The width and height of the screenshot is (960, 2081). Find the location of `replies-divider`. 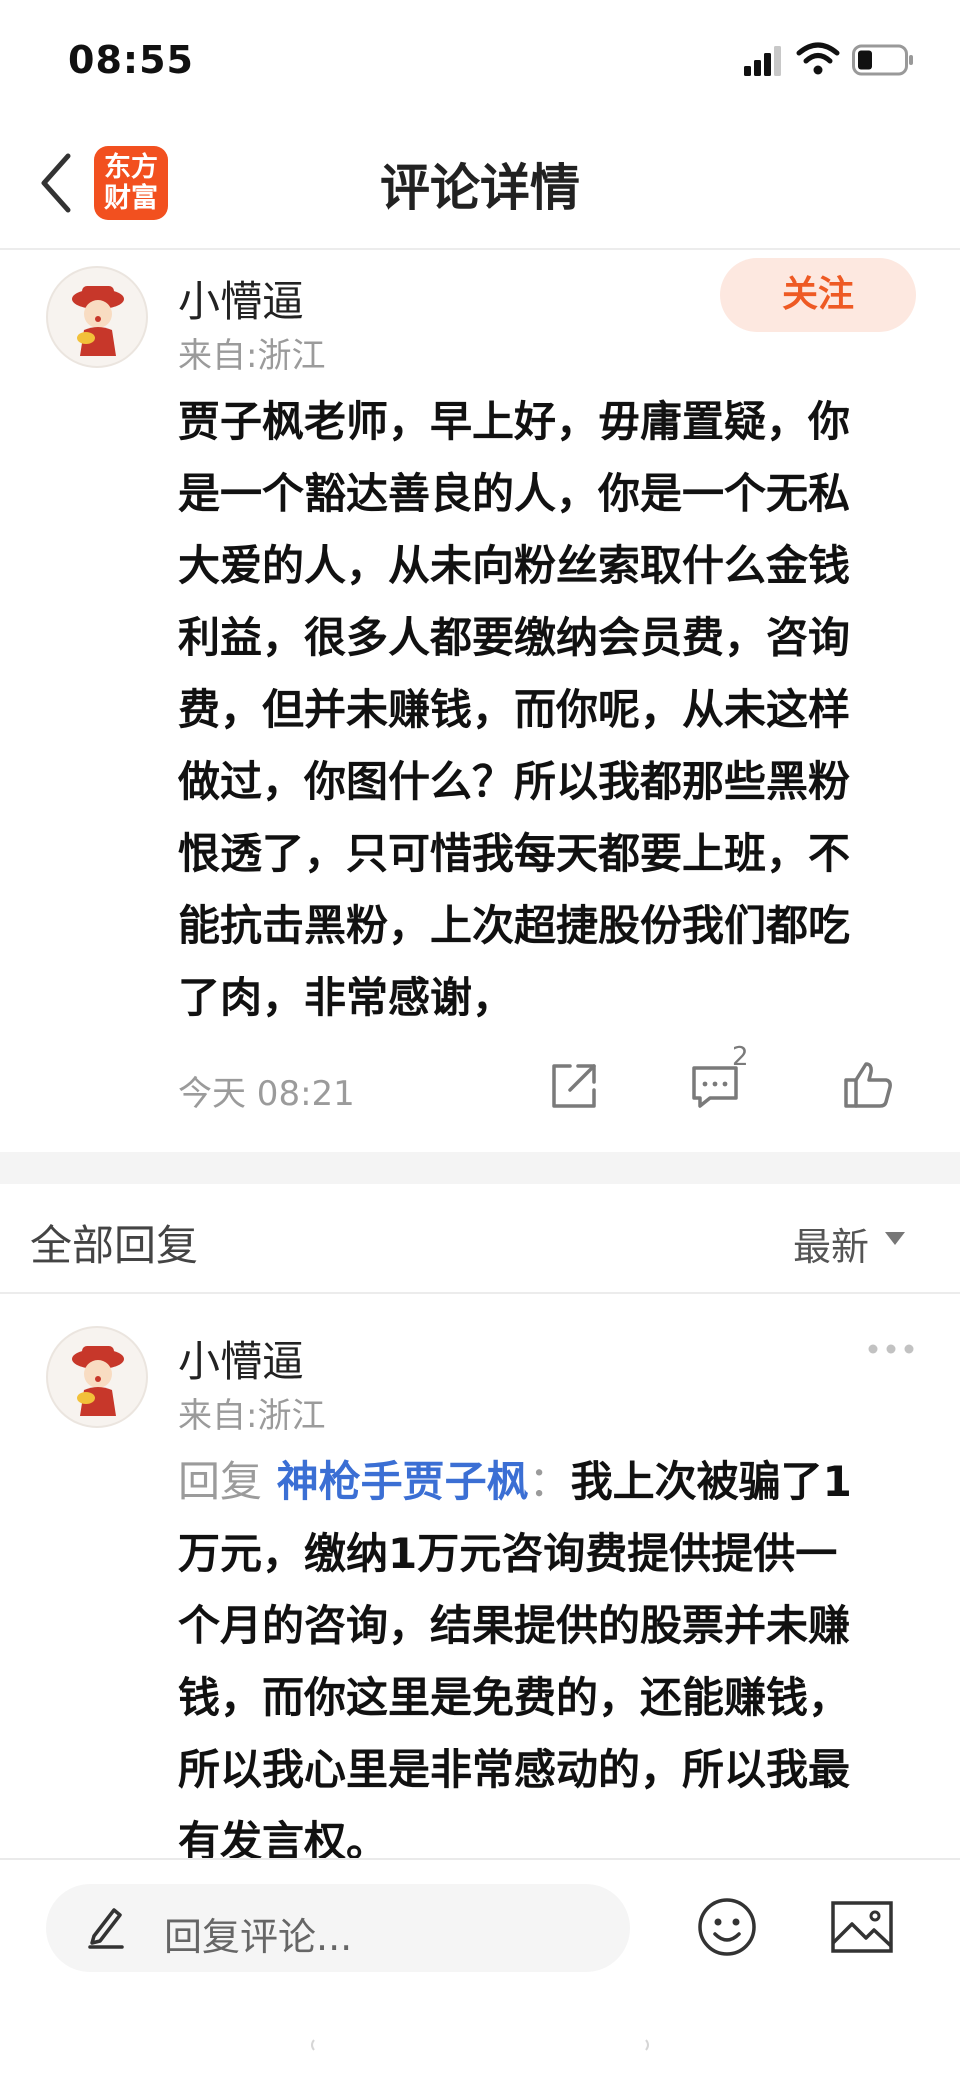

replies-divider is located at coordinates (480, 1293).